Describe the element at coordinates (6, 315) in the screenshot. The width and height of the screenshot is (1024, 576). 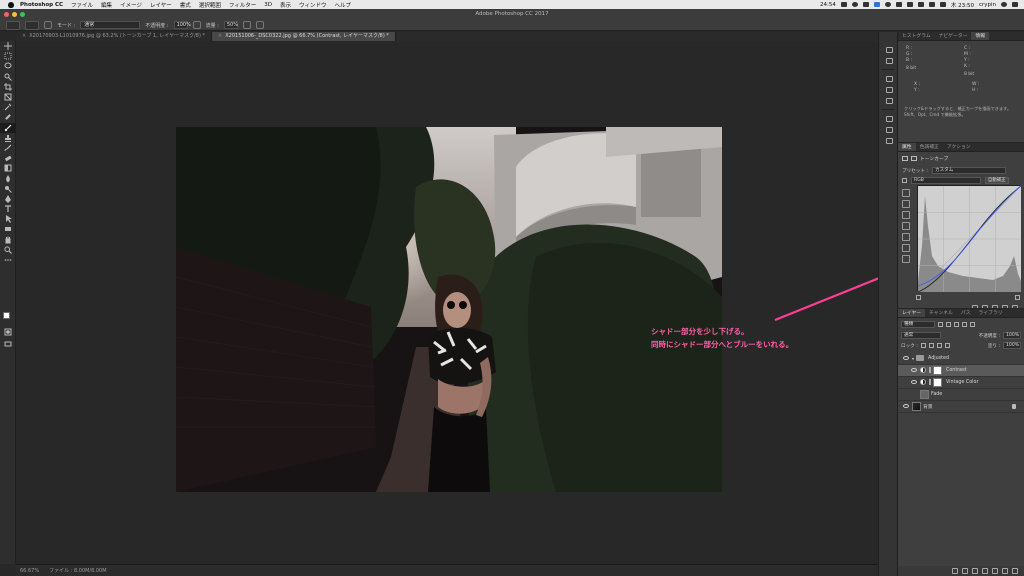
I see `foreground-color-swatch` at that location.